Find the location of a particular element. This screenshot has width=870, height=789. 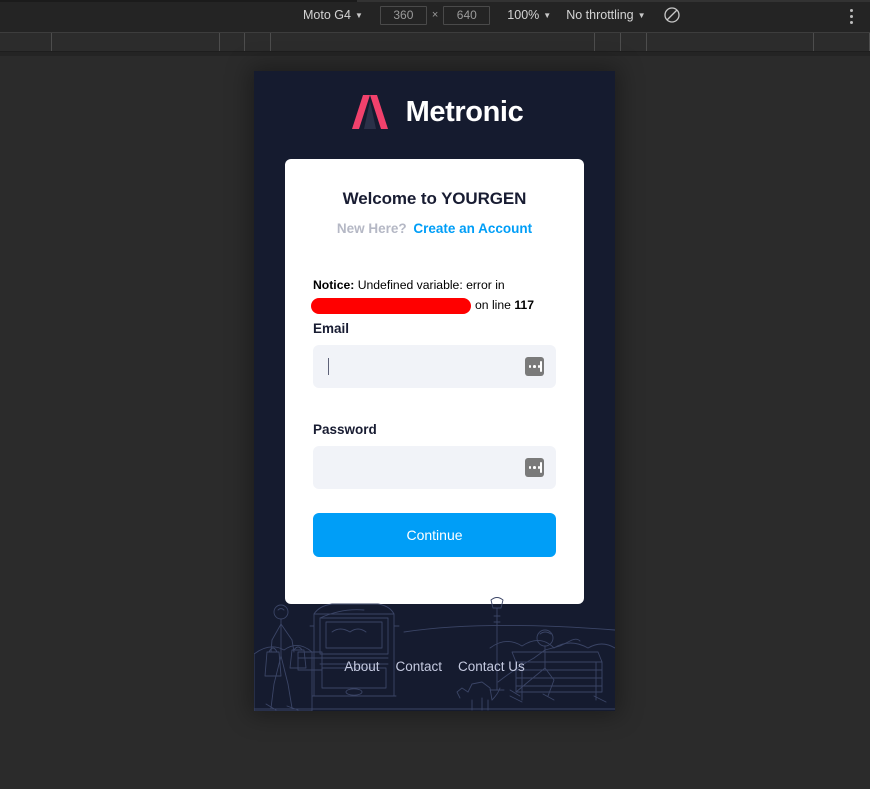

password-input is located at coordinates (434, 467).